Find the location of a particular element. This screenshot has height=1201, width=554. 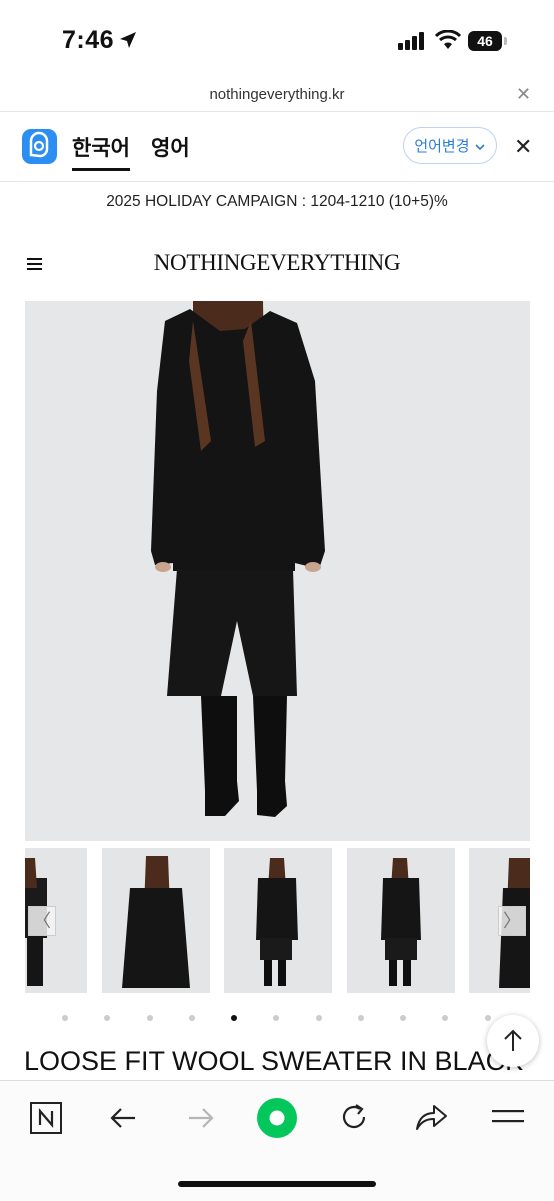

thumbnail-next-button: 〉 is located at coordinates (512, 921).